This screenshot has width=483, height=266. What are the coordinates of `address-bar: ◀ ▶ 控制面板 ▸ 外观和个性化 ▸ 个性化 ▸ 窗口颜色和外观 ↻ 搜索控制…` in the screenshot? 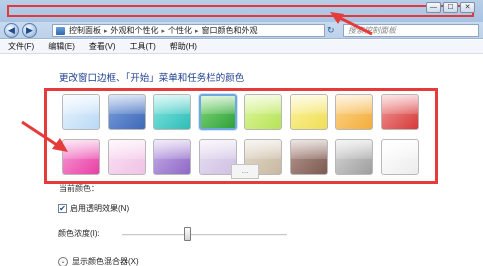 It's located at (241, 30).